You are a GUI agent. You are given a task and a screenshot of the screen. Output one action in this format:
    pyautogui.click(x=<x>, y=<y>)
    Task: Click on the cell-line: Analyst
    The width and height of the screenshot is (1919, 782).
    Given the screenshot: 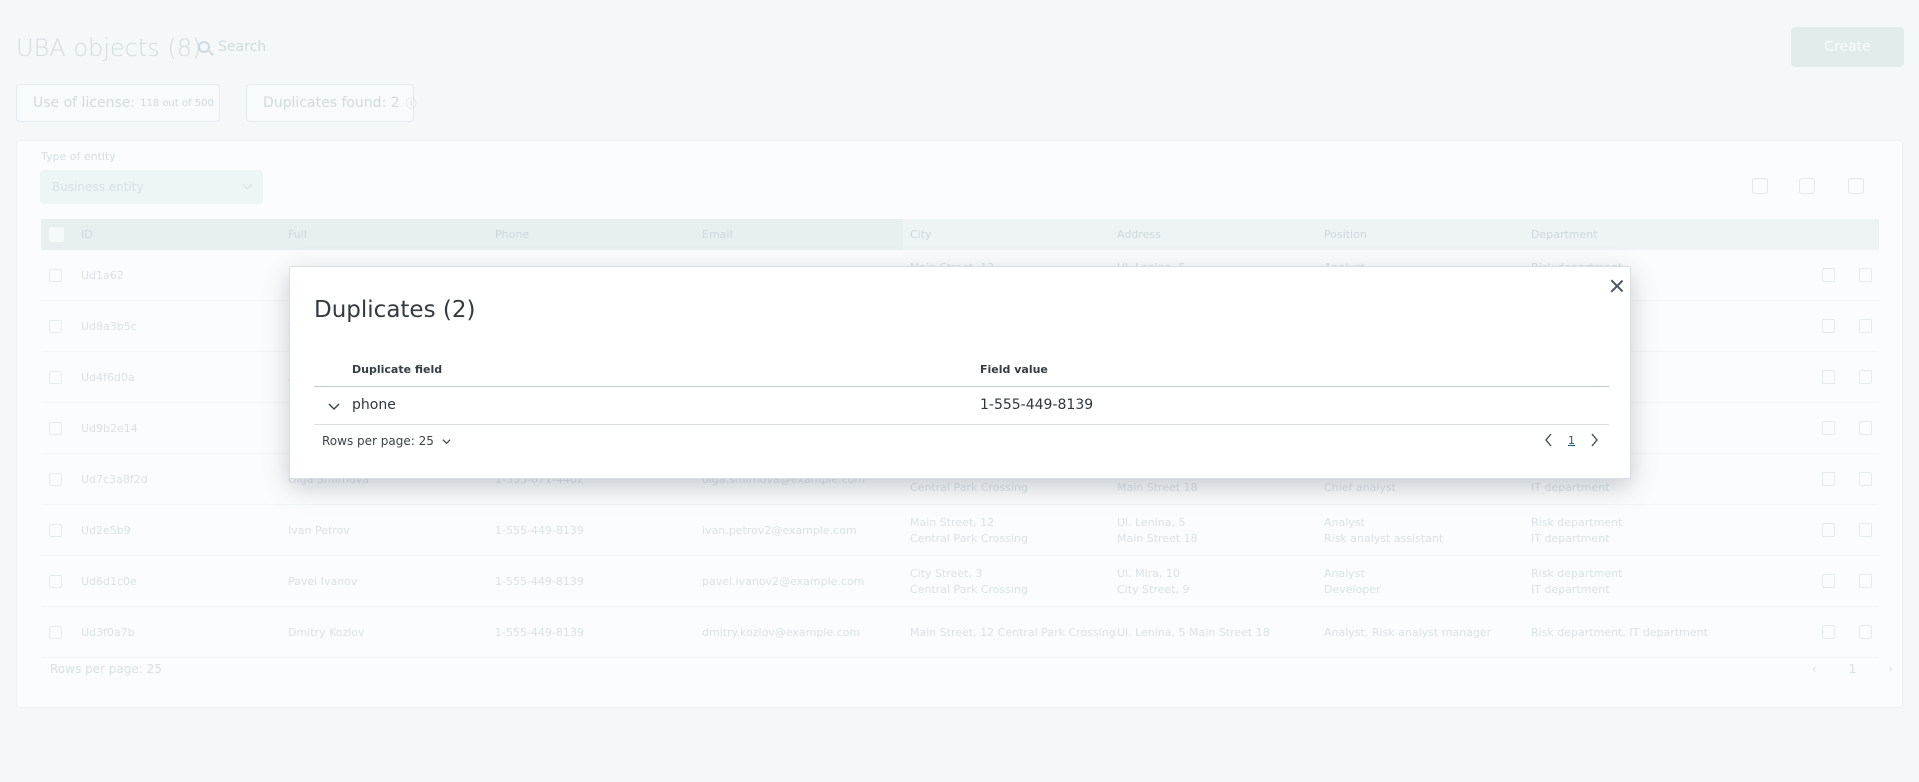 What is the action you would take?
    pyautogui.click(x=1344, y=522)
    